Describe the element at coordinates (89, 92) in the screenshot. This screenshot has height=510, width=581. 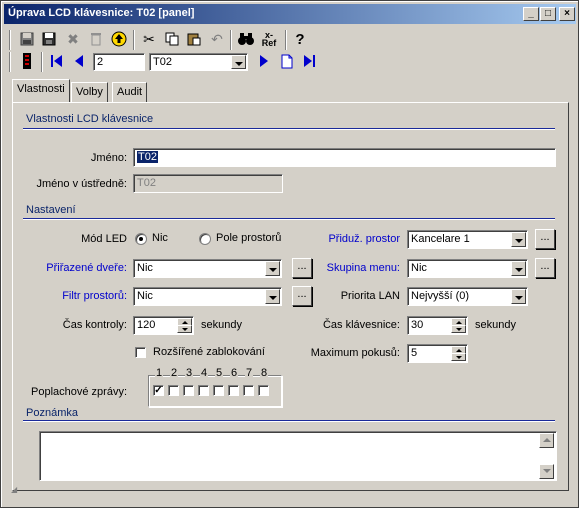
I see `tab-options: Volby` at that location.